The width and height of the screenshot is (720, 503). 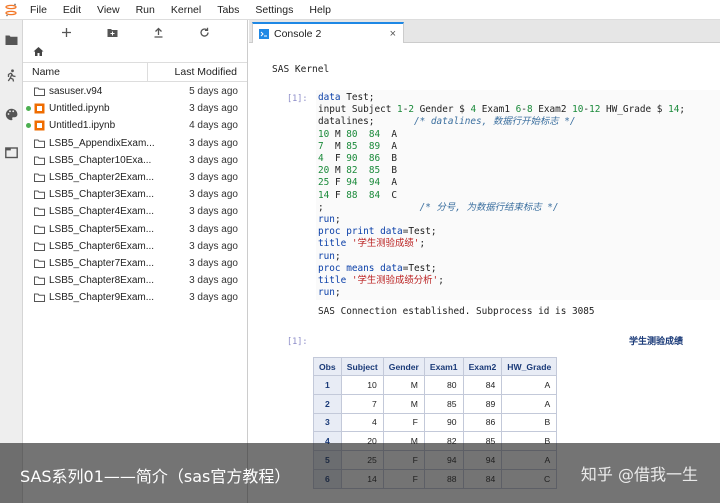 What do you see at coordinates (11, 75) in the screenshot?
I see `running-icon` at bounding box center [11, 75].